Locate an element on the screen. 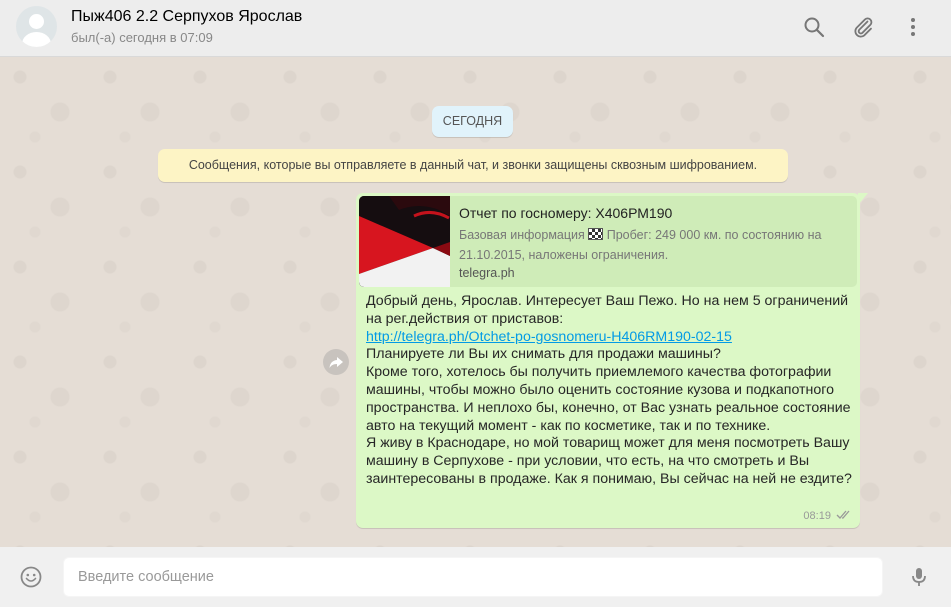 The image size is (951, 607). microphone-icon is located at coordinates (919, 577).